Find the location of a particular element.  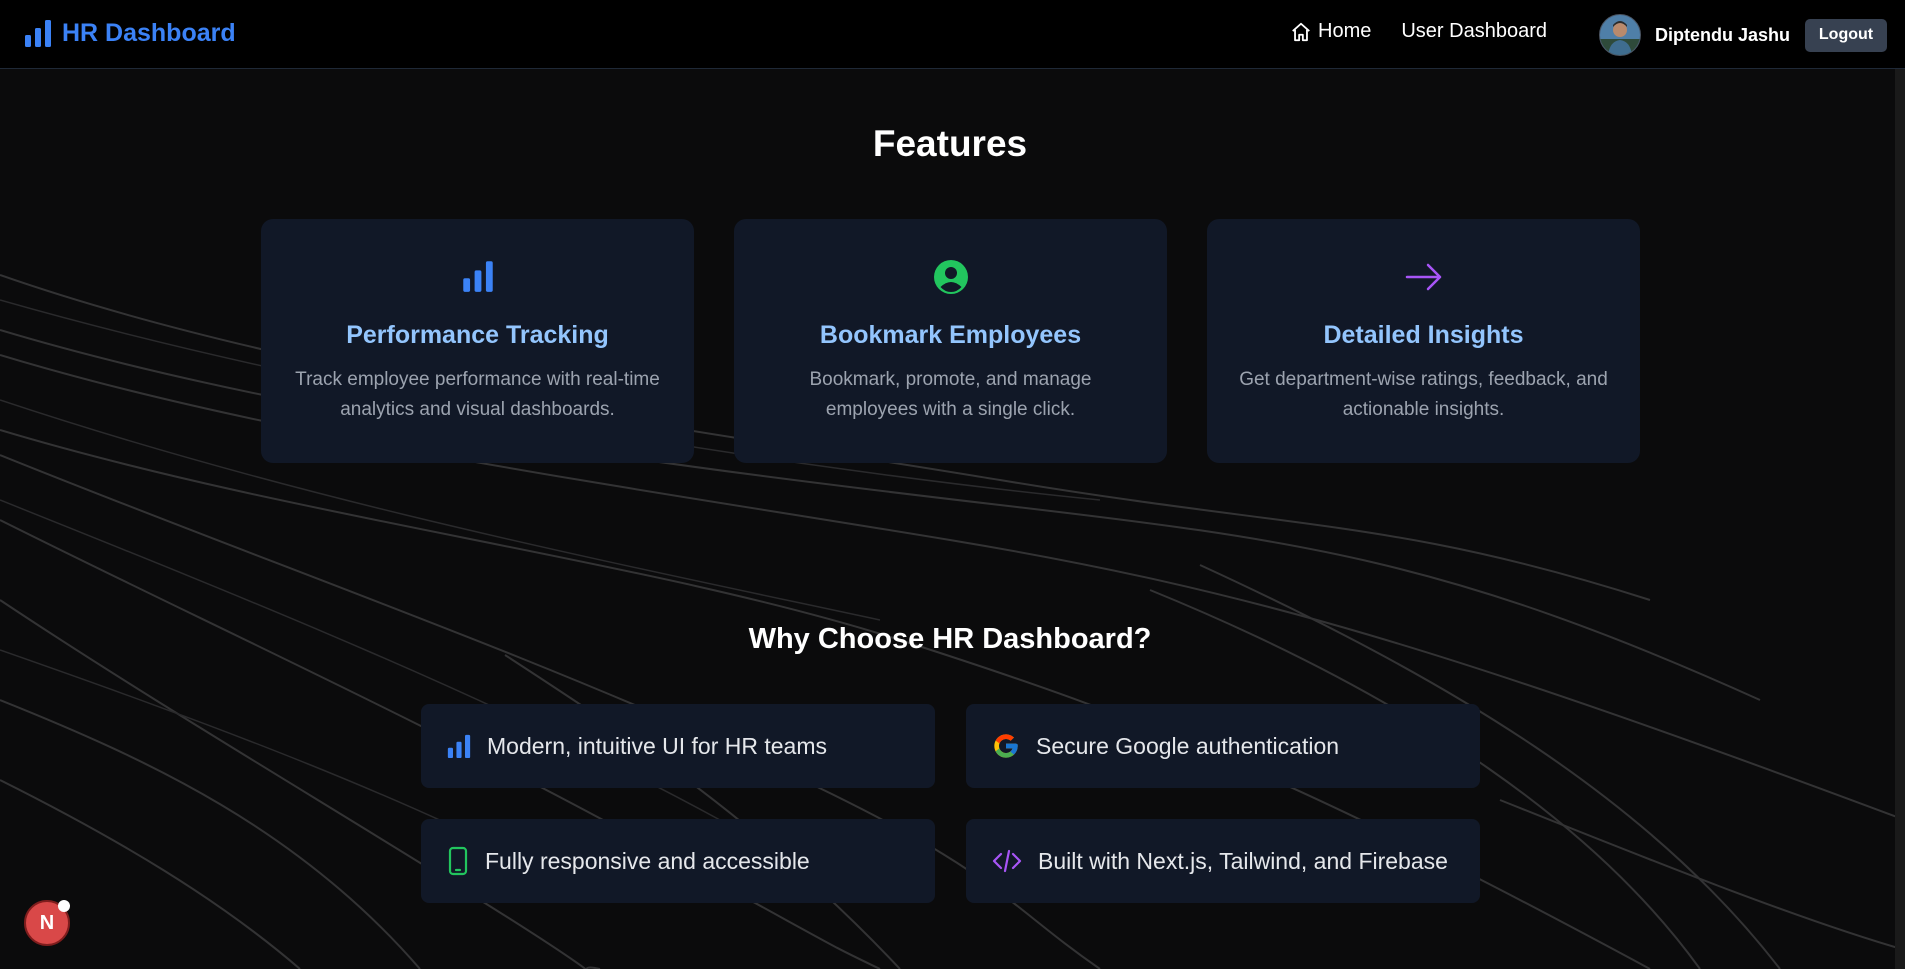

why-item-google-auth: Secure Google authentication is located at coordinates (1223, 746).